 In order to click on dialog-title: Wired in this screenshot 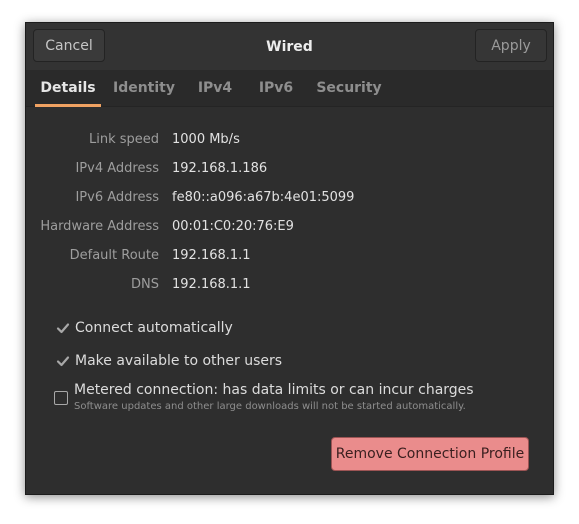, I will do `click(289, 46)`.